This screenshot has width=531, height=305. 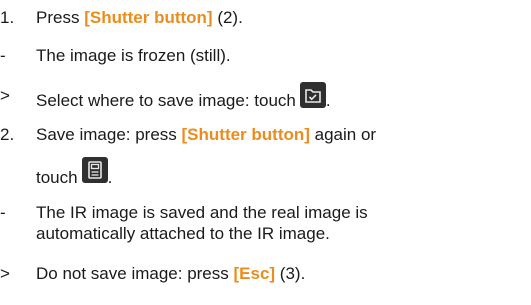 I want to click on esc-button-label: [Esc], so click(x=254, y=273).